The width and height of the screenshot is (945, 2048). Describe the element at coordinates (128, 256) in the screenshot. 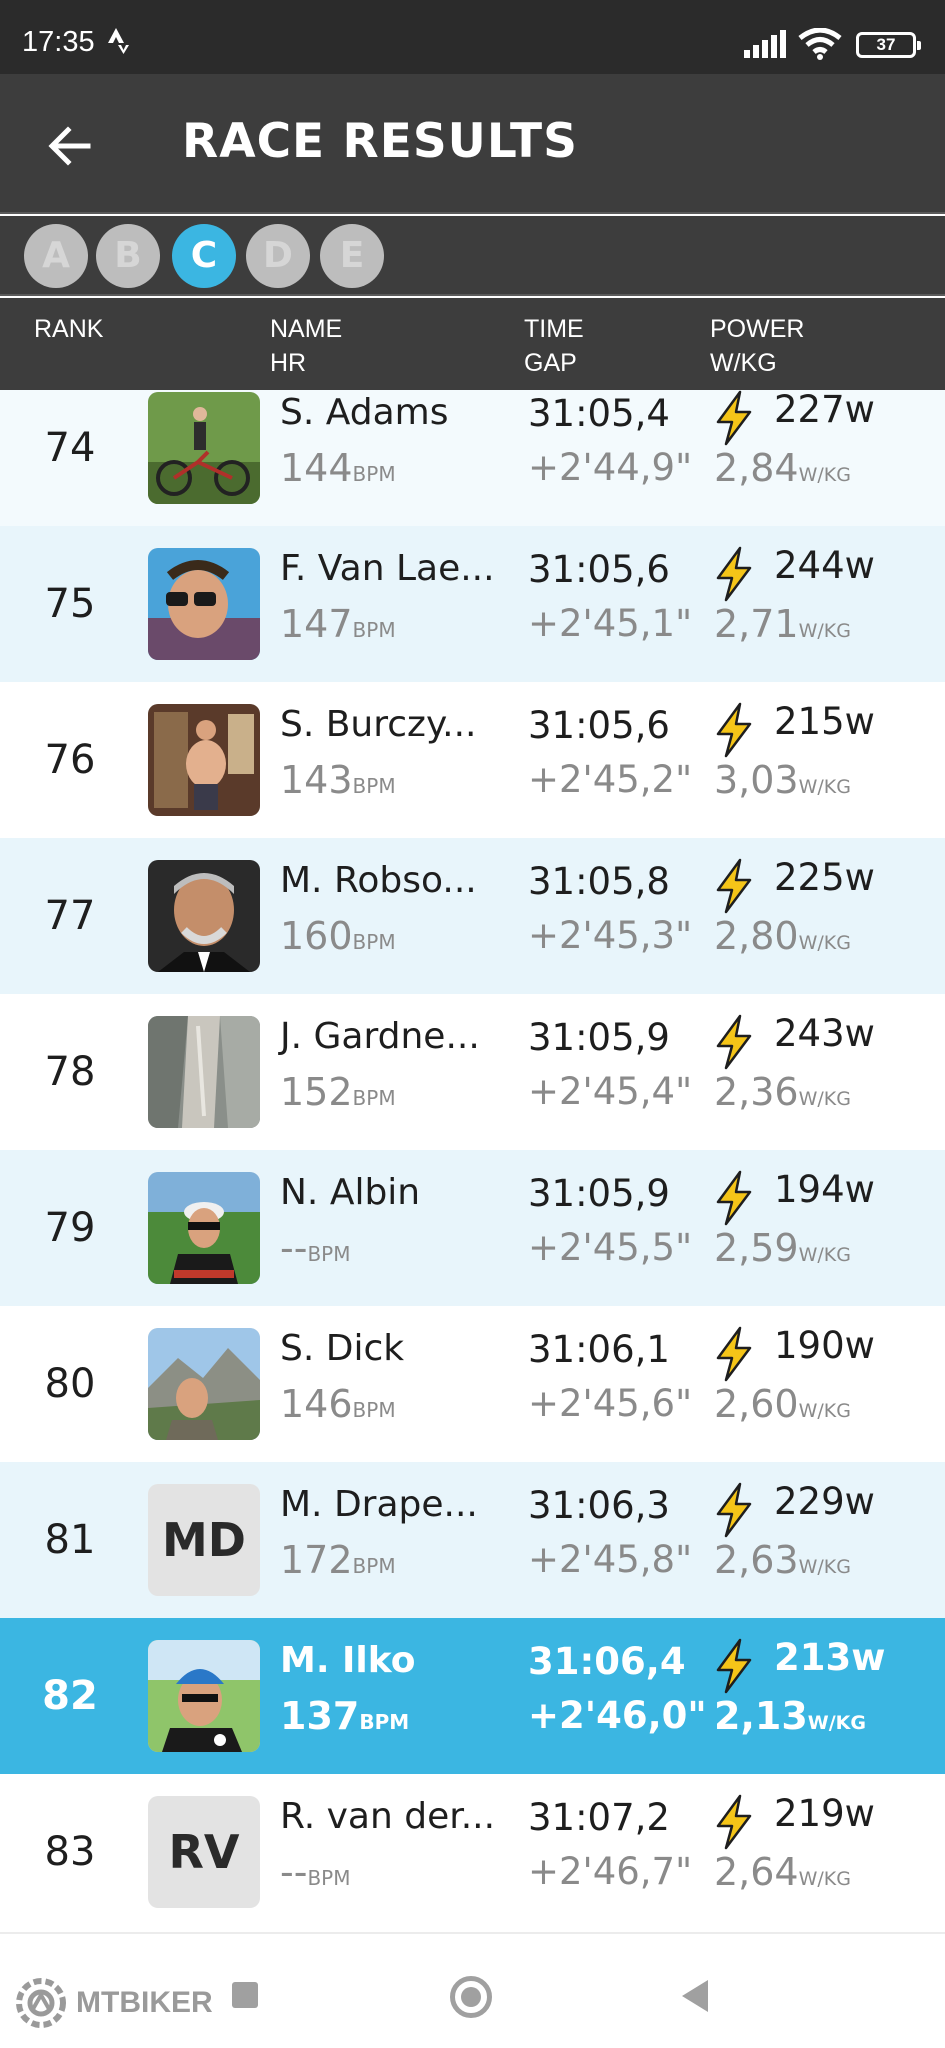

I see `tab-category-b: B` at that location.